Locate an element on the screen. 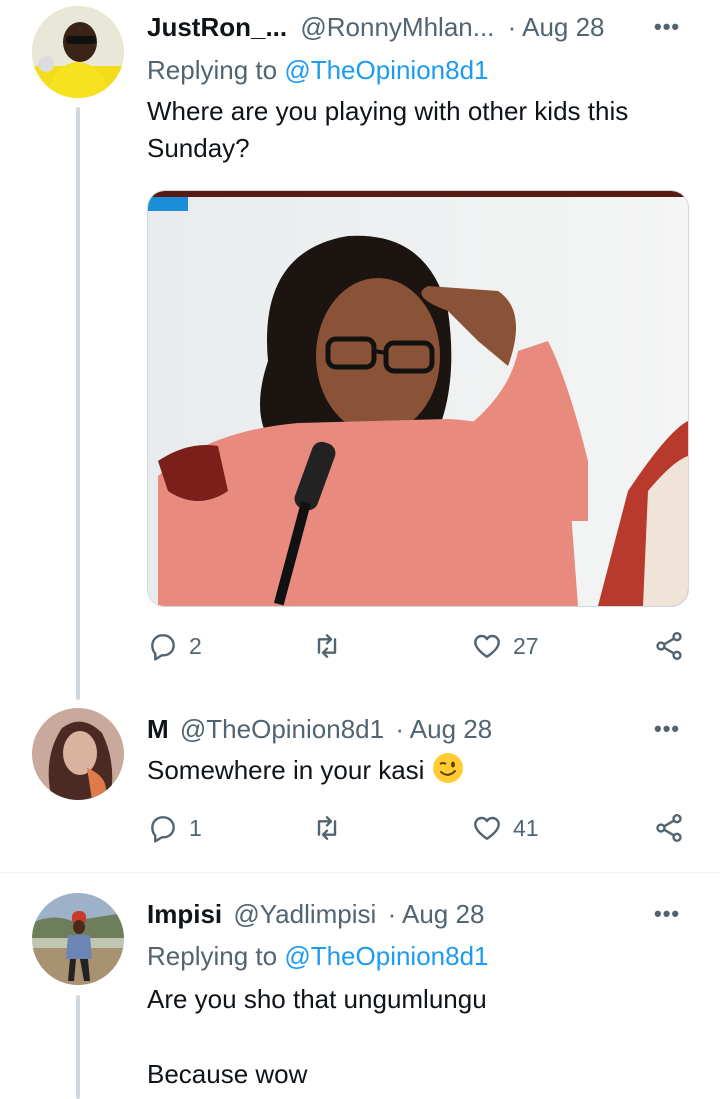 This screenshot has height=1099, width=720. like-count: 27 is located at coordinates (526, 645).